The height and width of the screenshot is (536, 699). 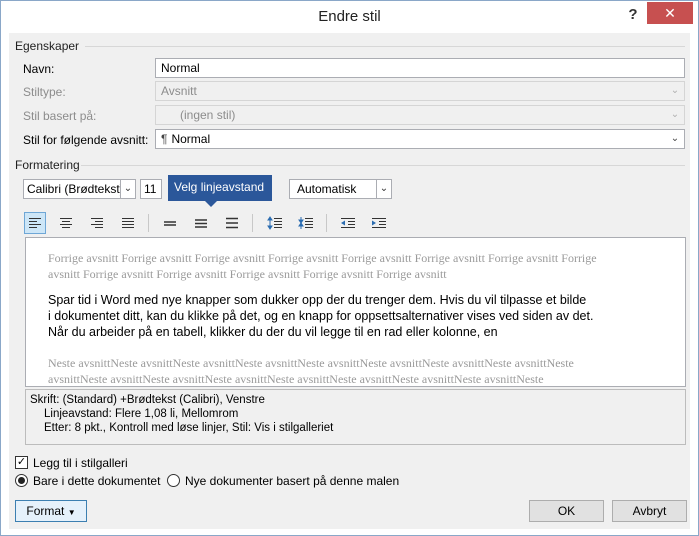 I want to click on one-half-spacing-icon, so click(x=201, y=223).